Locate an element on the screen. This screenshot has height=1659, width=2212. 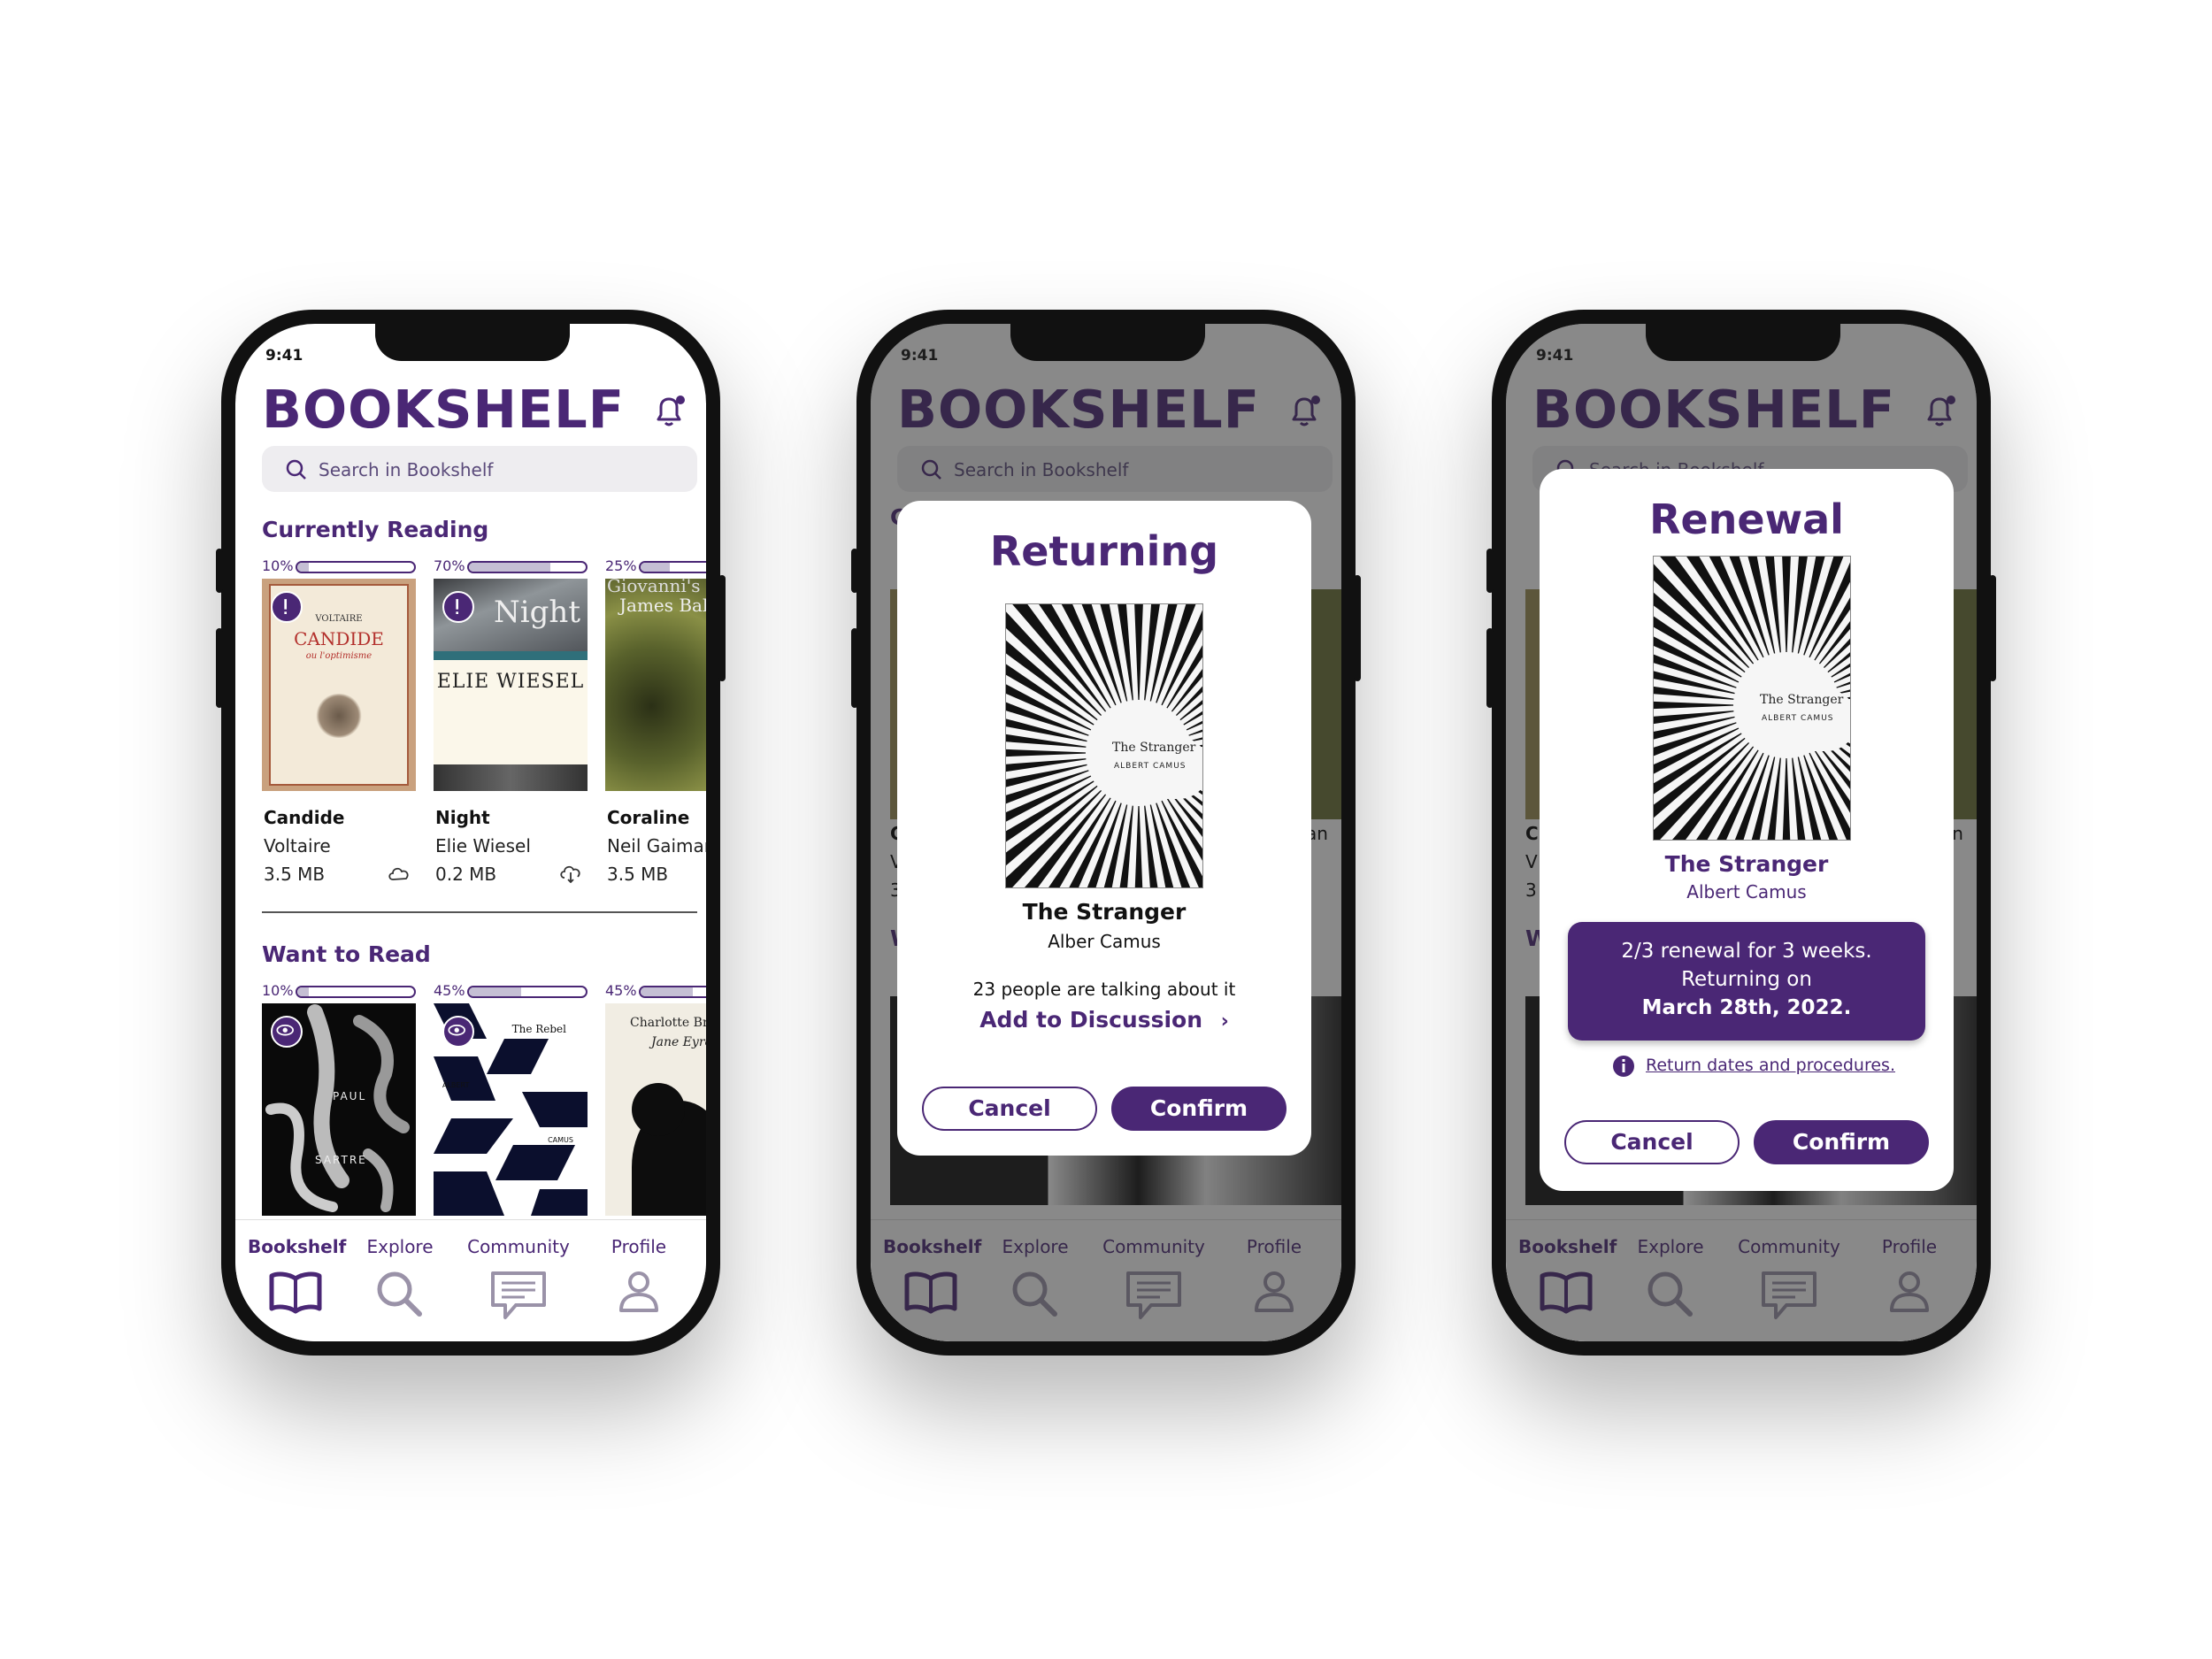
discussion-count: 23 people are talking about it is located at coordinates (1104, 990).